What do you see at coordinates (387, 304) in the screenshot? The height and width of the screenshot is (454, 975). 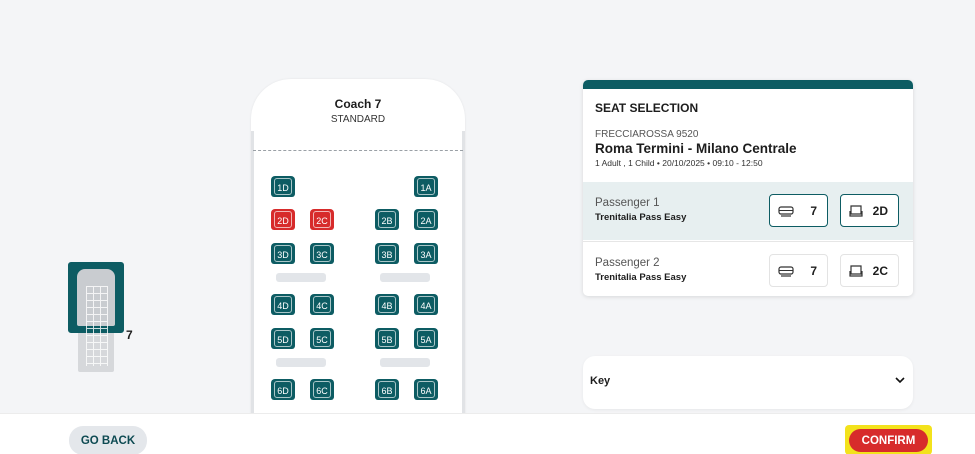 I see `seat-4B: 4B` at bounding box center [387, 304].